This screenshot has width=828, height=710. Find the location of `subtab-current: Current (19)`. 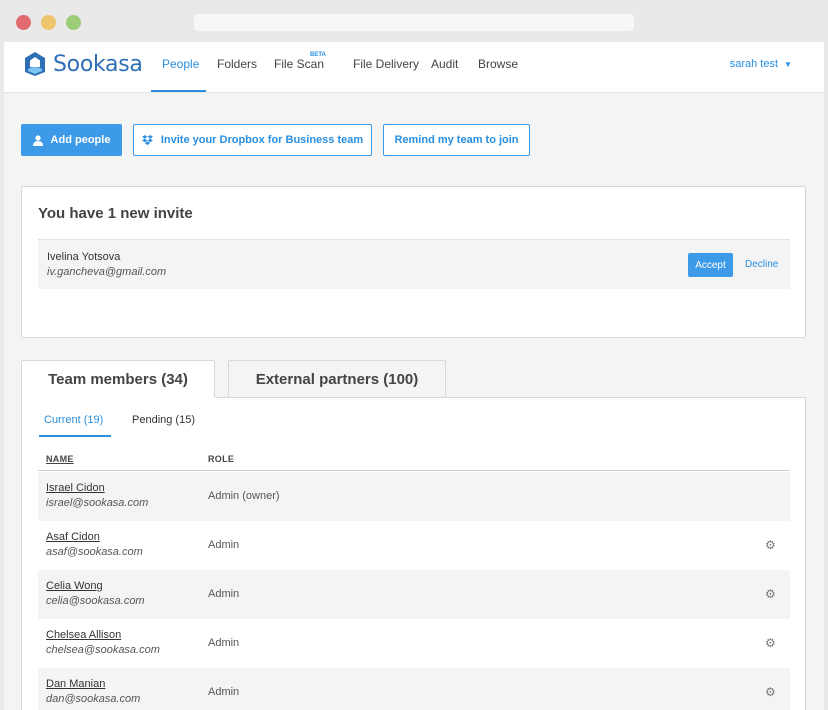

subtab-current: Current (19) is located at coordinates (73, 420).